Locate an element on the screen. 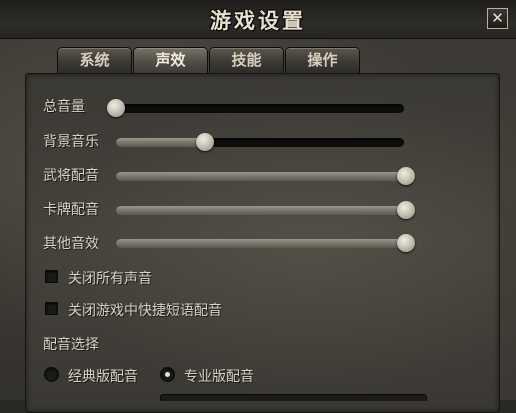  tab-label: 声效 is located at coordinates (170, 60).